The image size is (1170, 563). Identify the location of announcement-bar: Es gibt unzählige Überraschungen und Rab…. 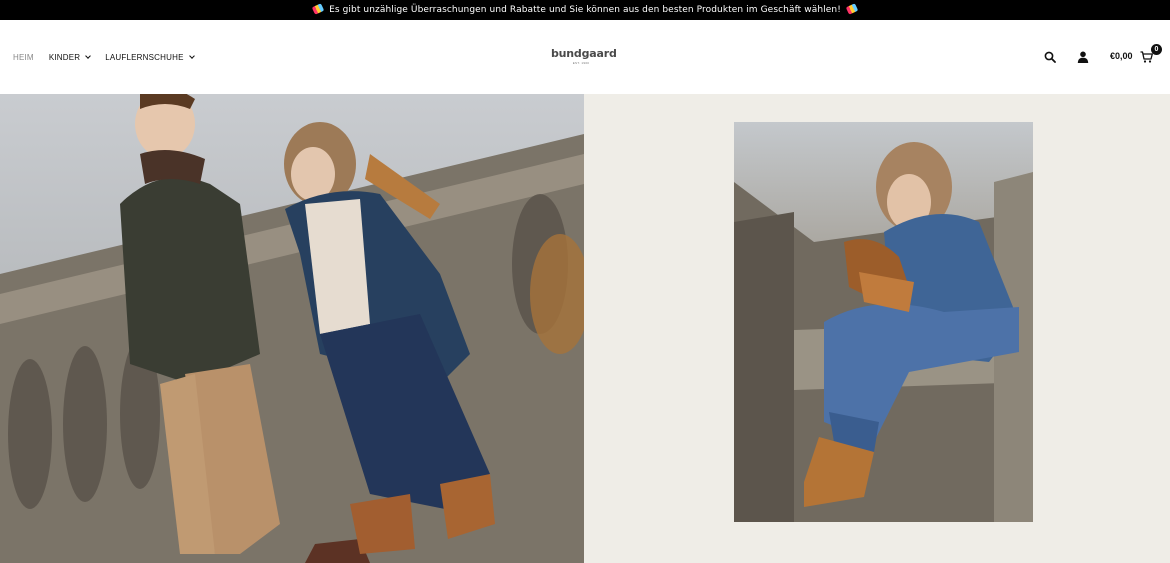
(585, 10).